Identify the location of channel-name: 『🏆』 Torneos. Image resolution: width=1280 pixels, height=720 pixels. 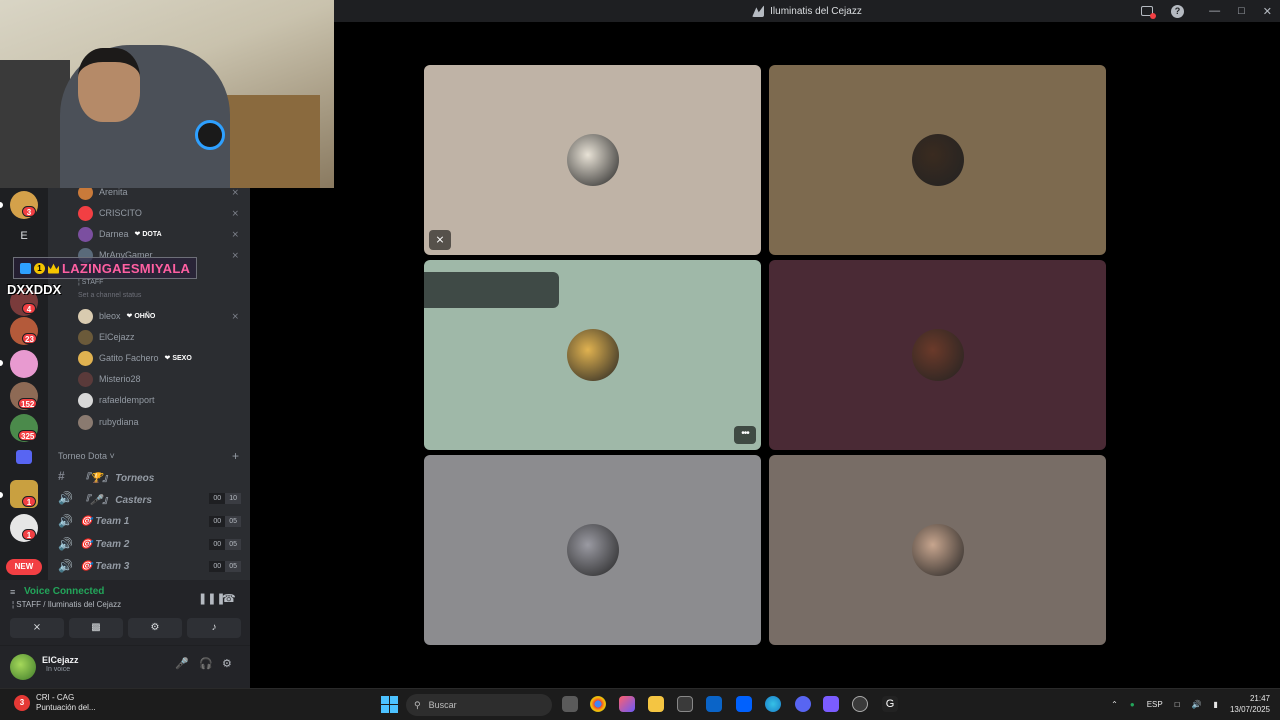
(117, 478).